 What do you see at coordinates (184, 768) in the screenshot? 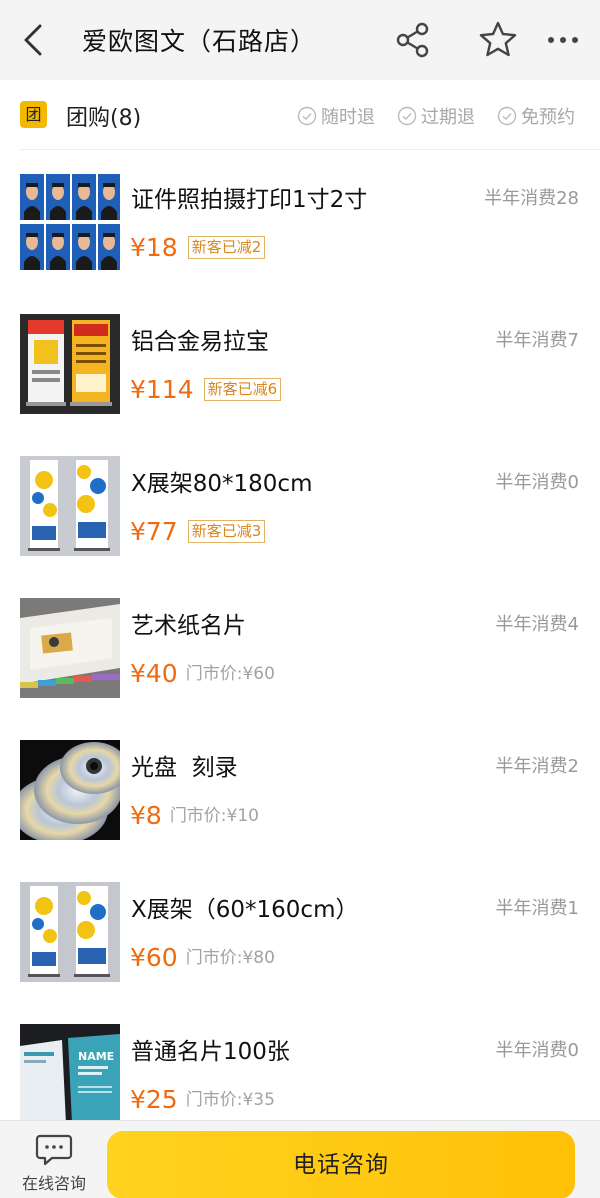
I see `deal-name: 光盘 刻录` at bounding box center [184, 768].